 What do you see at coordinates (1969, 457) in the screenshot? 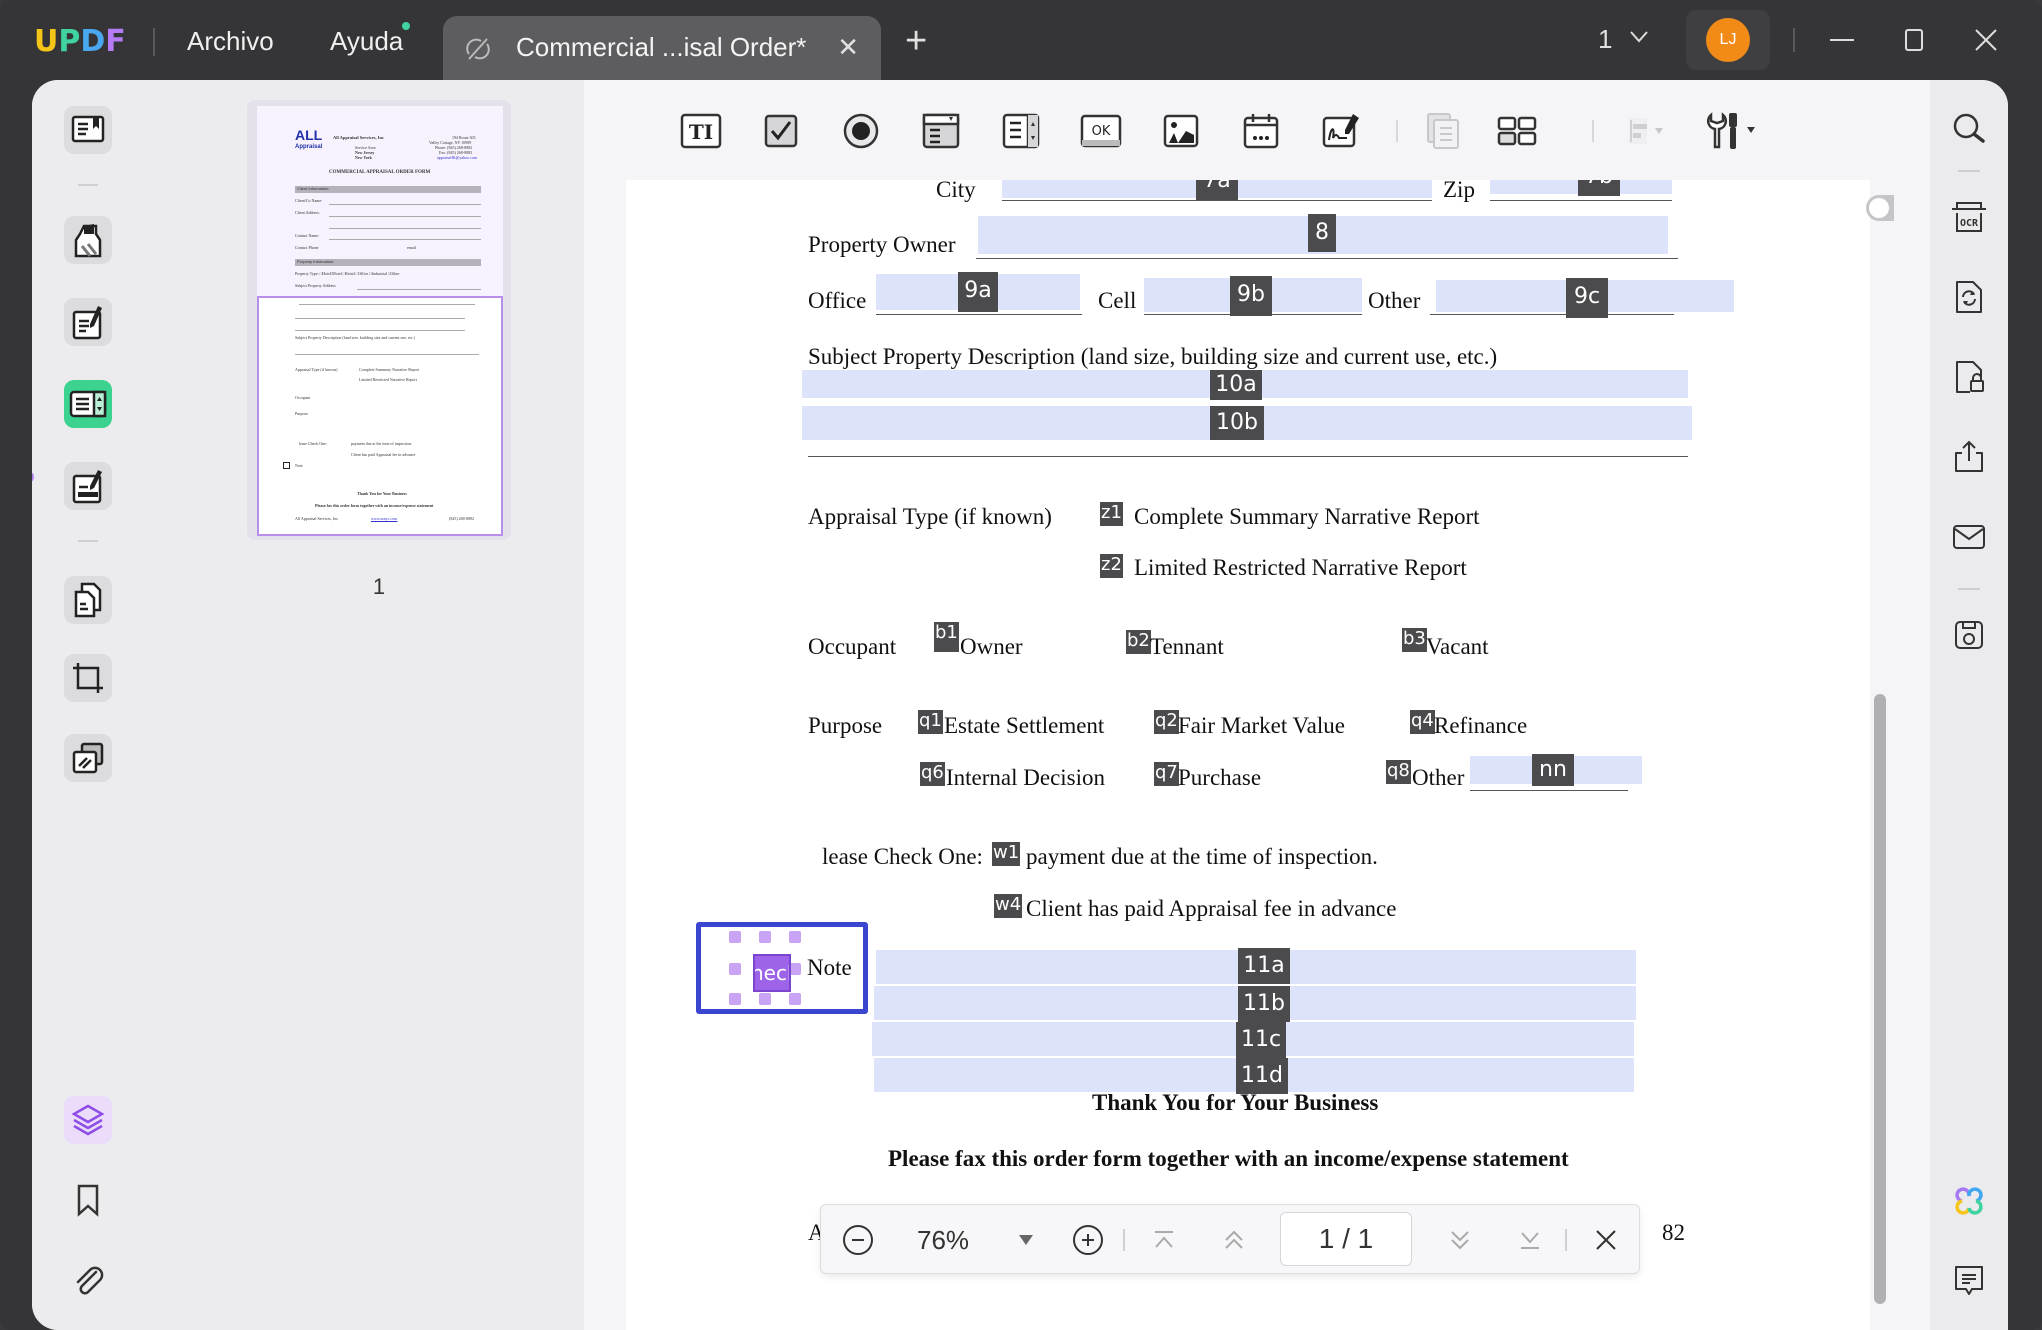
I see `share-button` at bounding box center [1969, 457].